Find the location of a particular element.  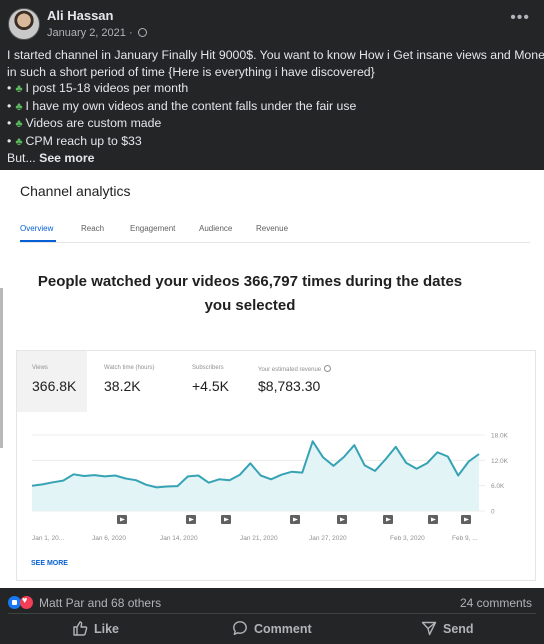

comment-icon is located at coordinates (240, 628).